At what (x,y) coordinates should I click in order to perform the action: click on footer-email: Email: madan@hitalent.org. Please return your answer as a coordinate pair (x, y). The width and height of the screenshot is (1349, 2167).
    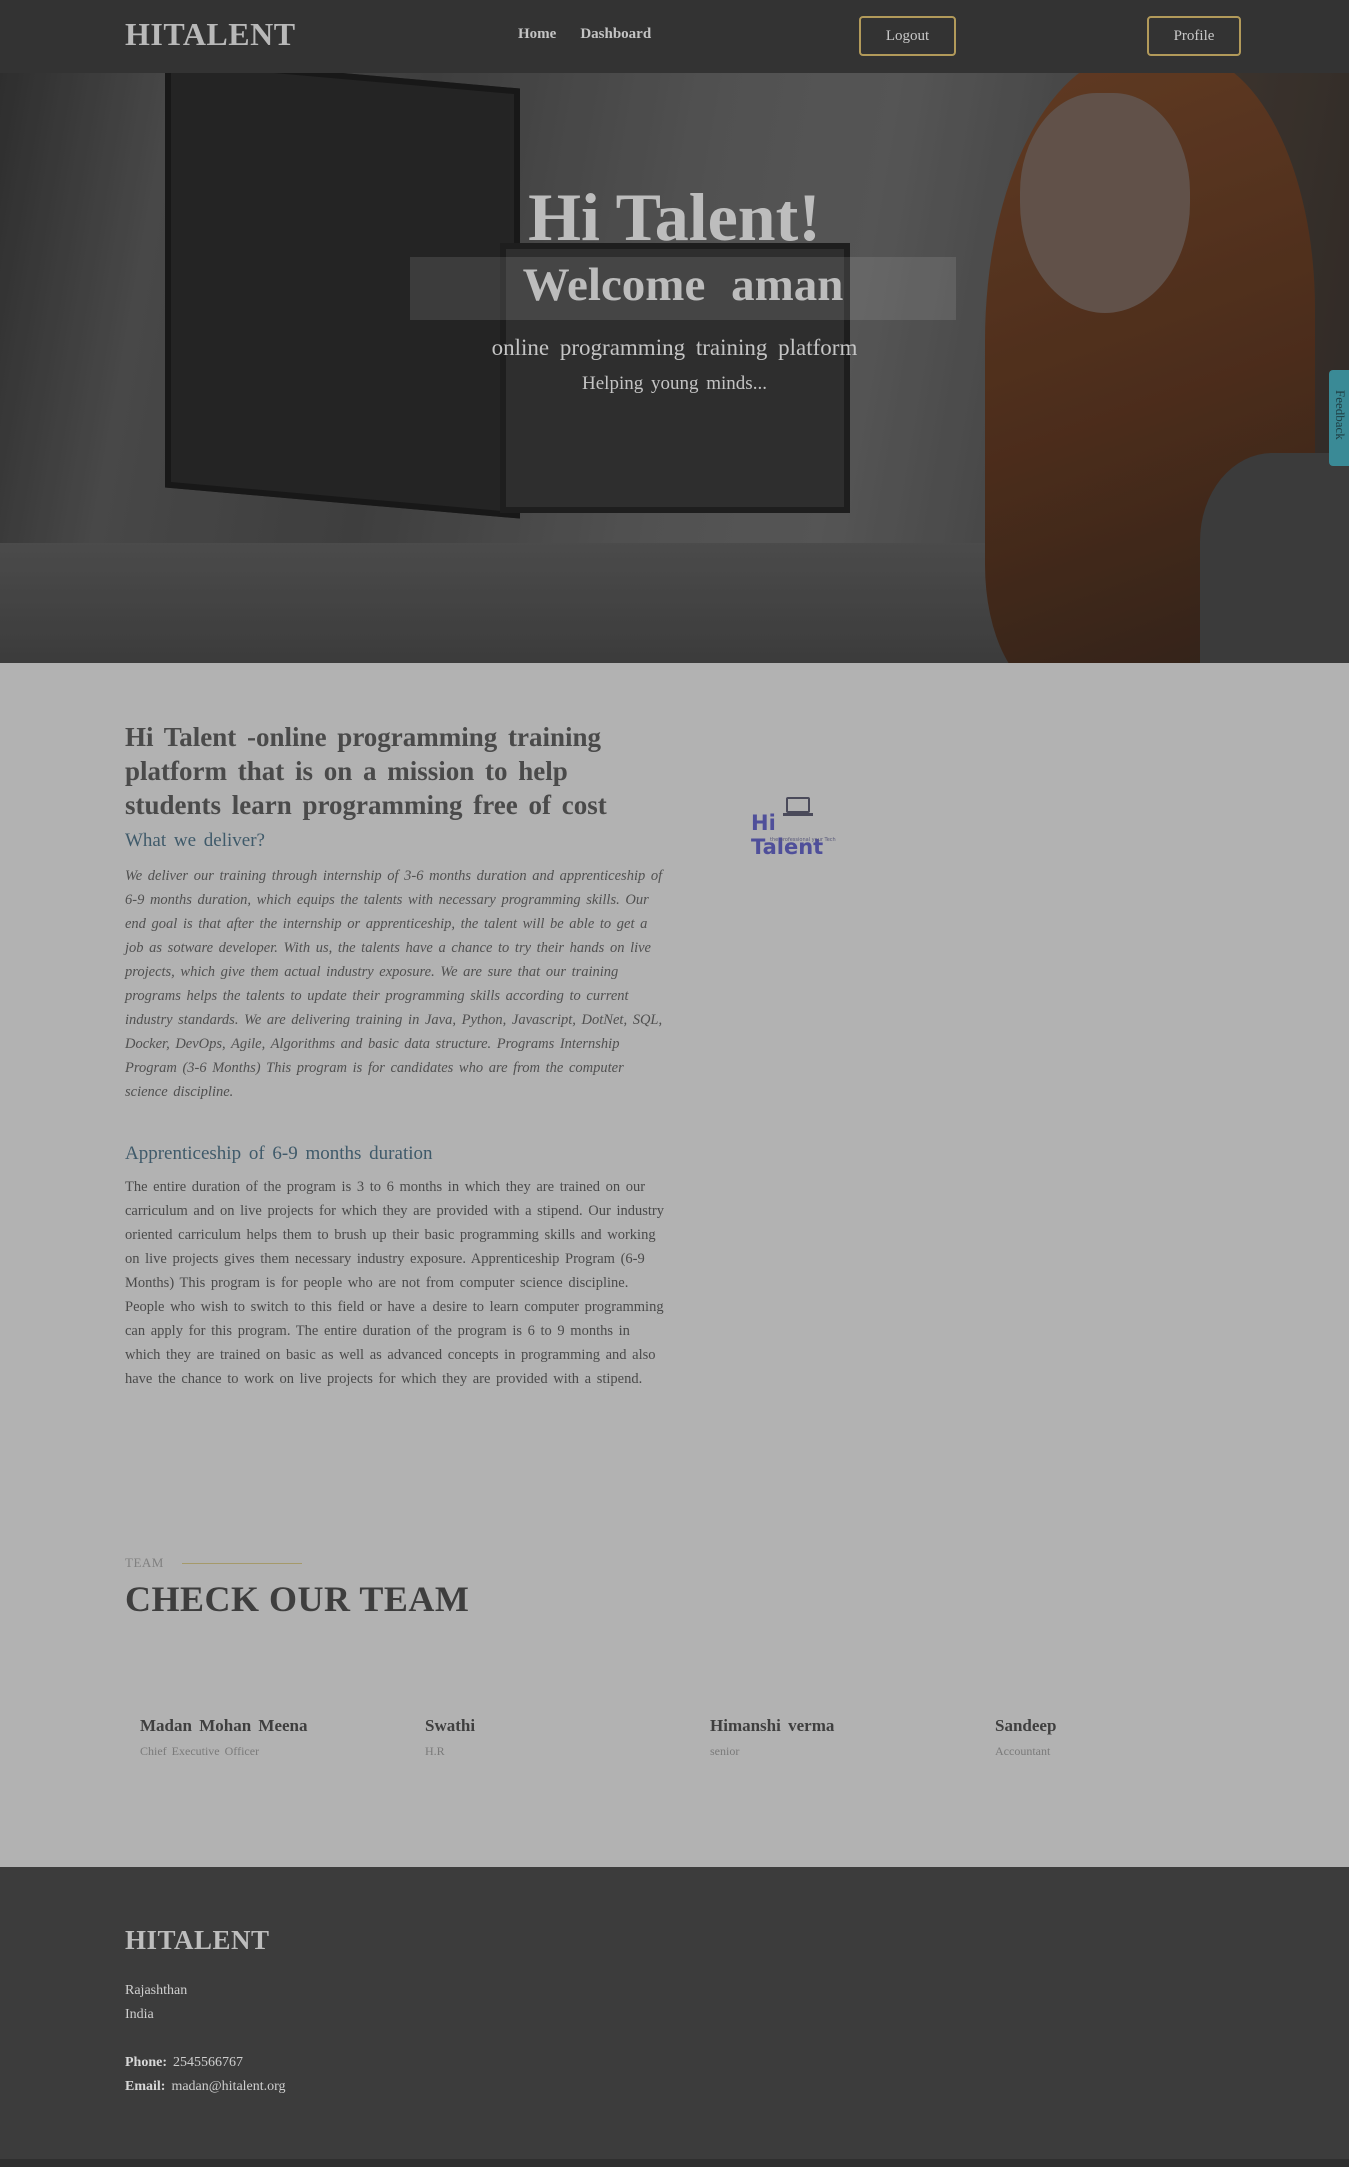
    Looking at the image, I should click on (205, 2087).